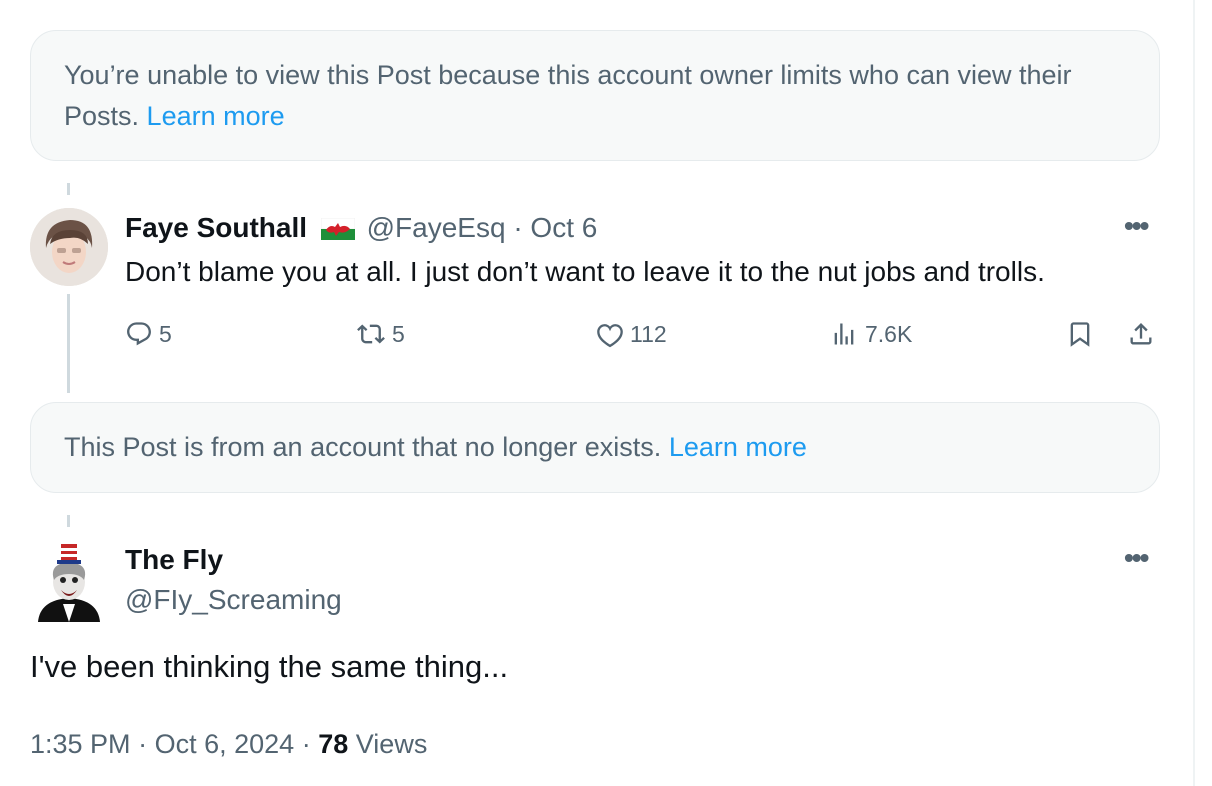 The height and width of the screenshot is (786, 1212). Describe the element at coordinates (165, 333) in the screenshot. I see `reply-count: 5` at that location.